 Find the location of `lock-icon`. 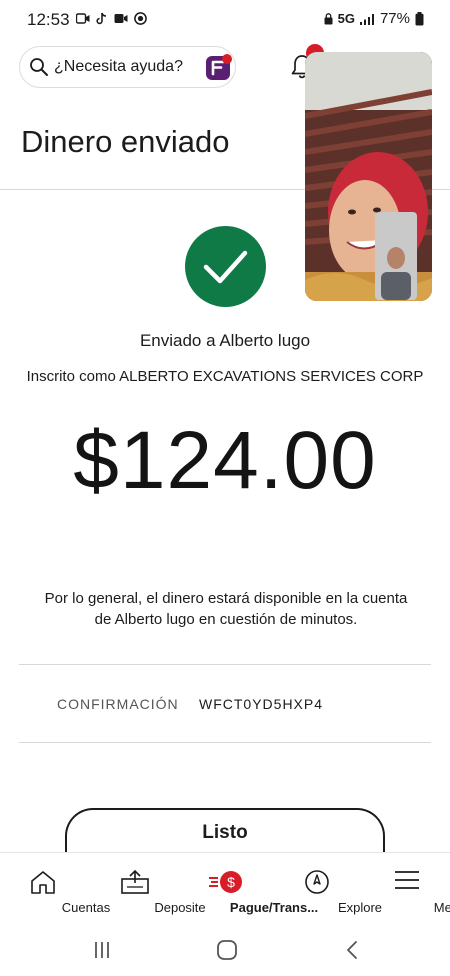

lock-icon is located at coordinates (328, 18).